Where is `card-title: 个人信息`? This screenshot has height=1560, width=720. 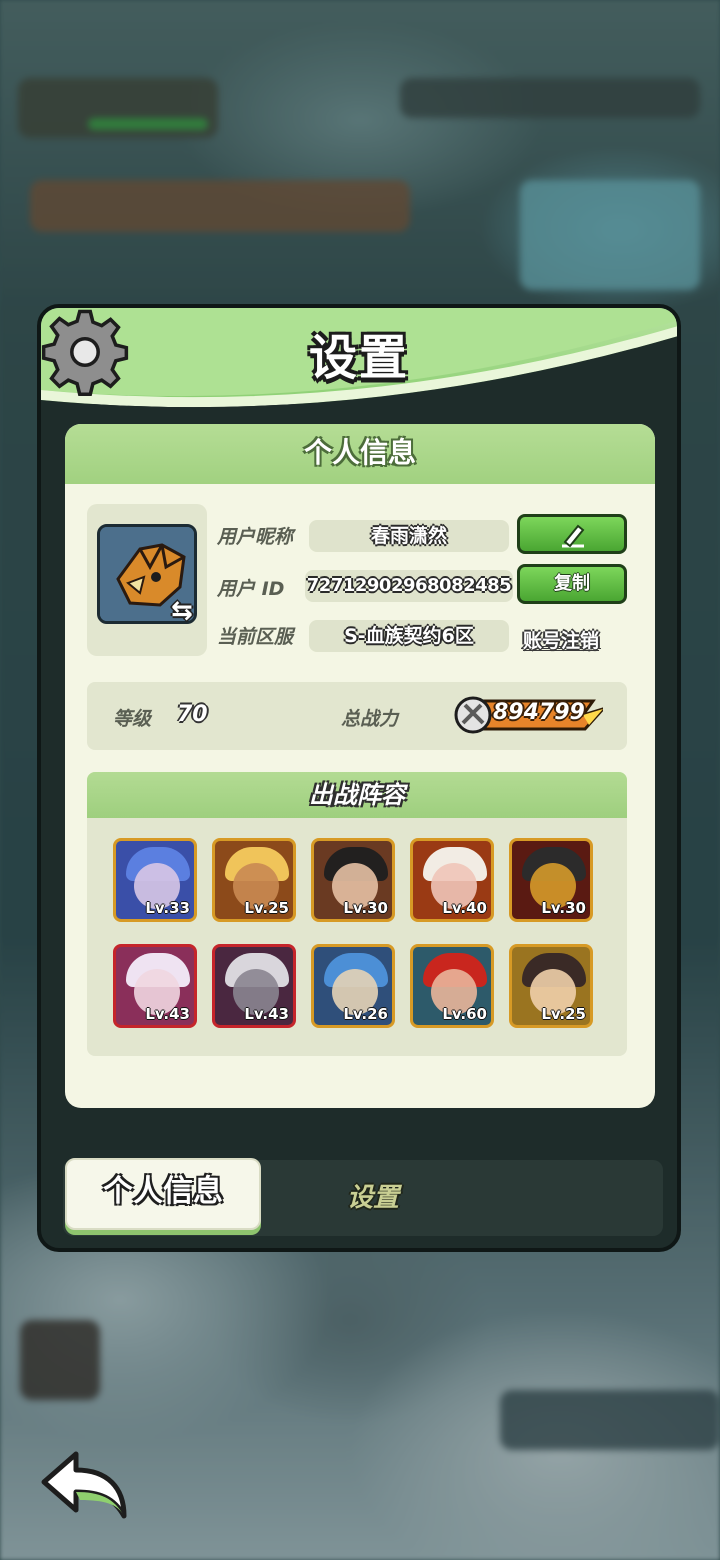
card-title: 个人信息 is located at coordinates (360, 454).